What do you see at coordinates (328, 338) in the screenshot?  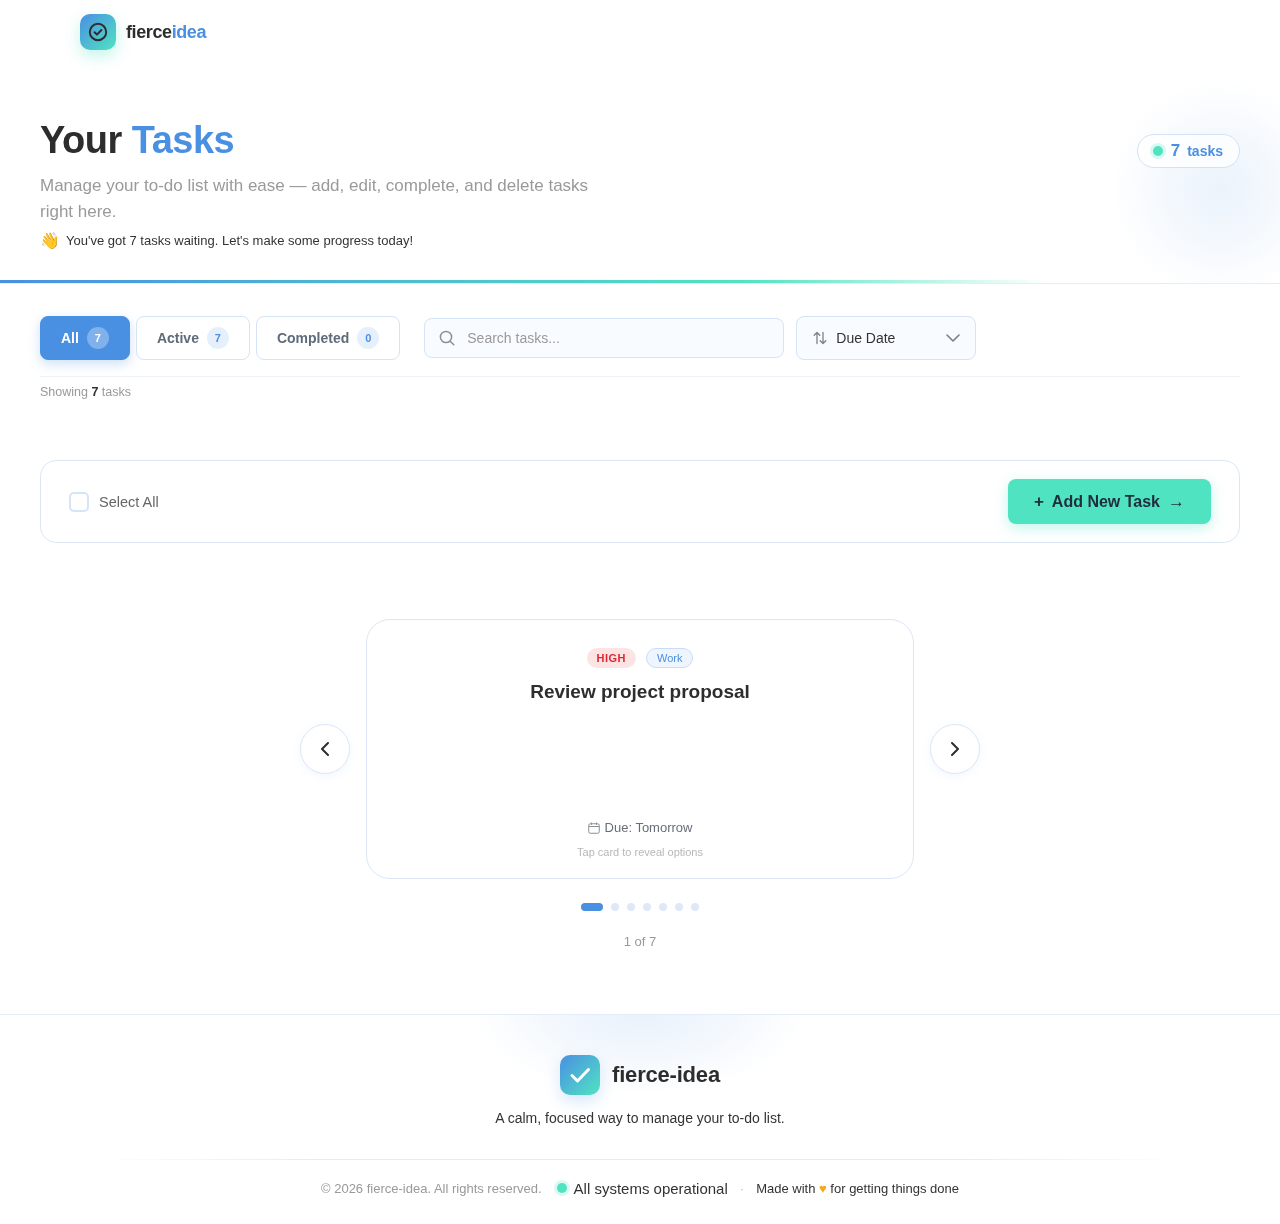 I see `filter-tab: Completed 0` at bounding box center [328, 338].